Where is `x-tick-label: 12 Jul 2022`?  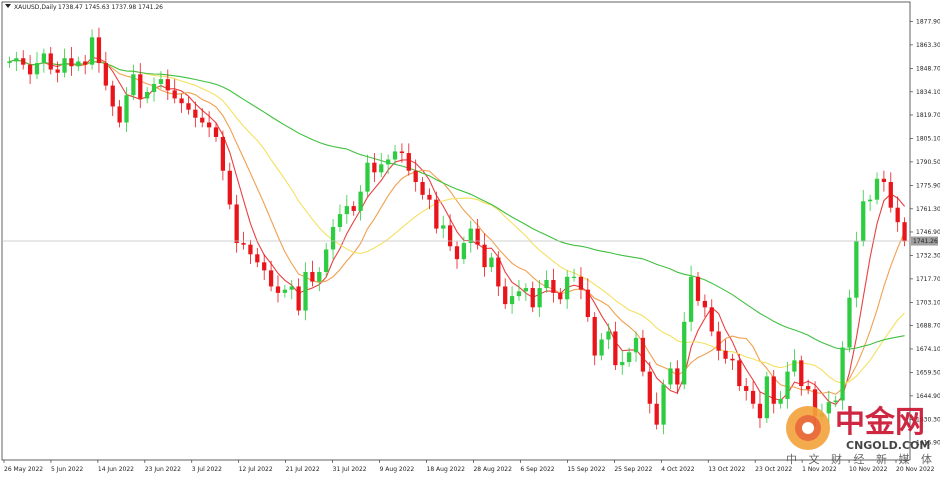
x-tick-label: 12 Jul 2022 is located at coordinates (256, 469).